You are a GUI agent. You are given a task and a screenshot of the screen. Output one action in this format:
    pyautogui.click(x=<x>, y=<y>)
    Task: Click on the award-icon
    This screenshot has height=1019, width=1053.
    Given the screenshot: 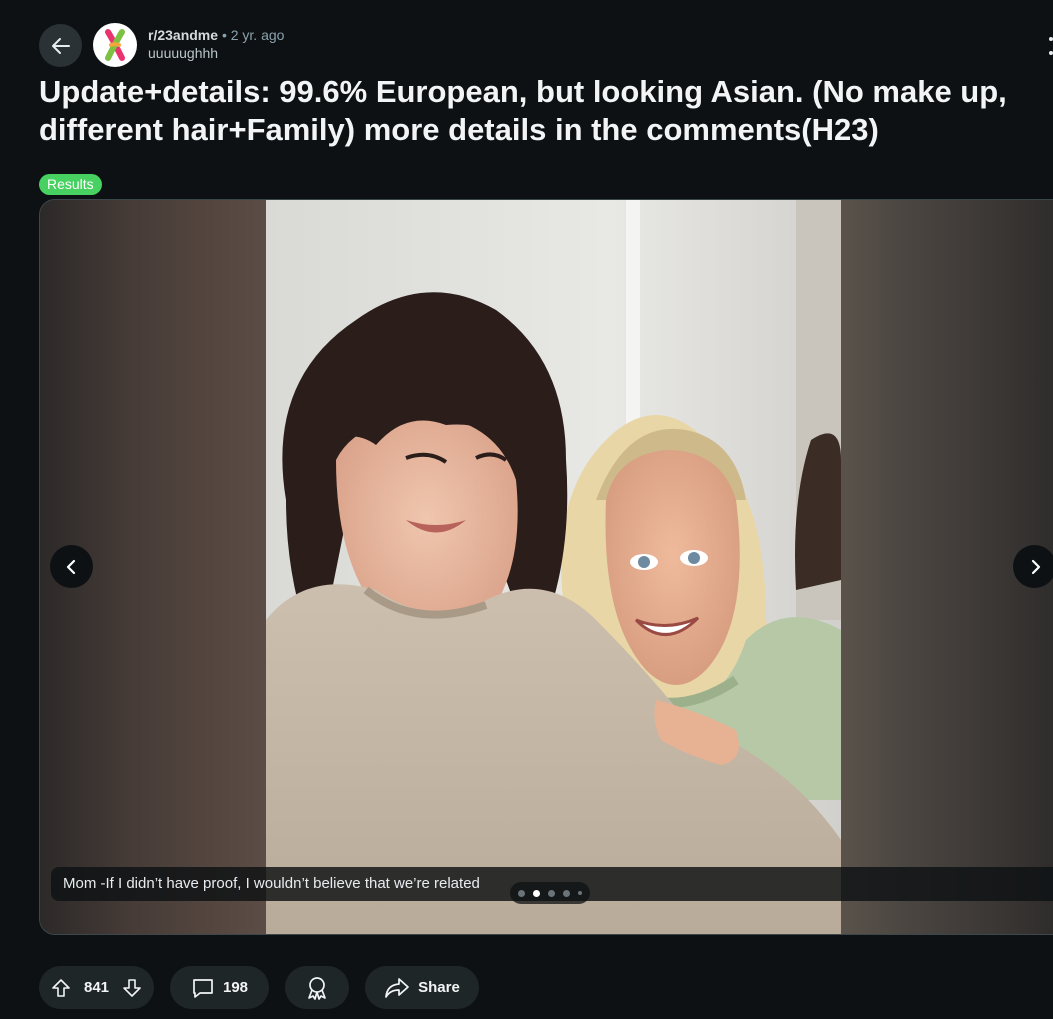 What is the action you would take?
    pyautogui.click(x=317, y=988)
    